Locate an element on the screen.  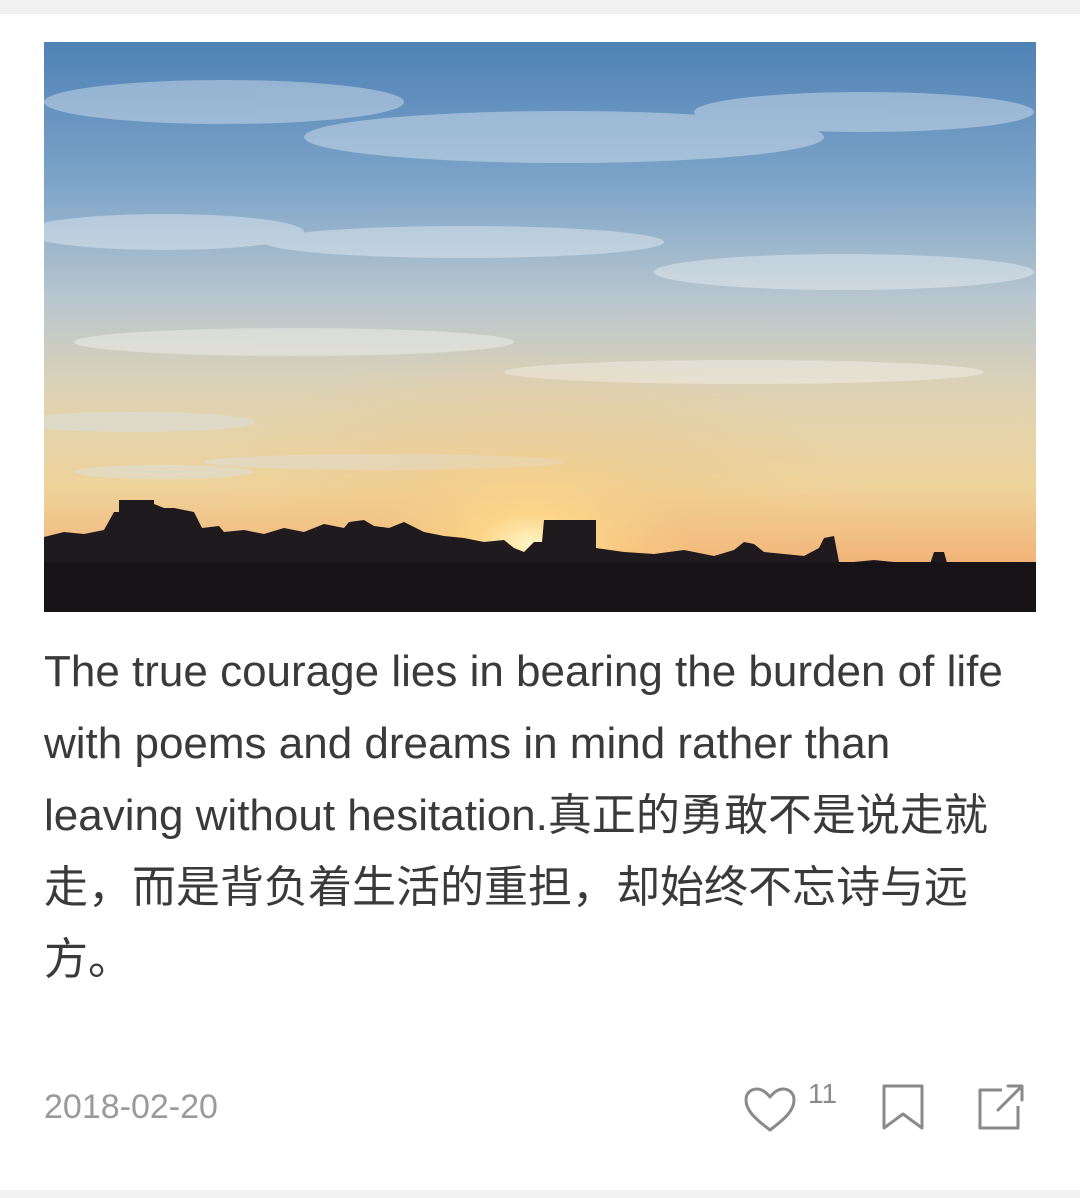
heart-outline-icon is located at coordinates (770, 1109).